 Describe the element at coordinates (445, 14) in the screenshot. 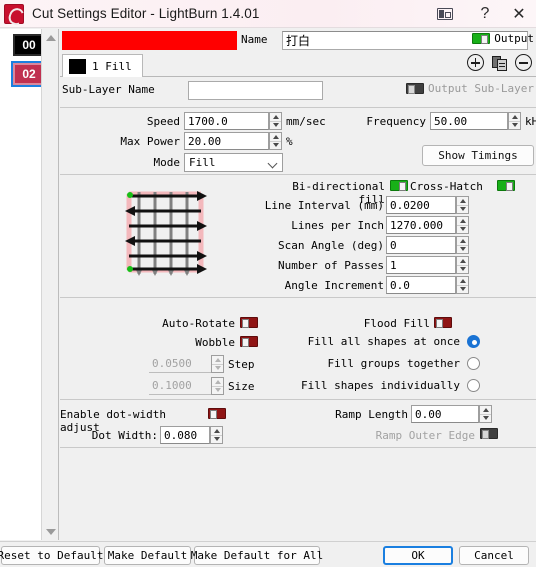

I see `dock-panel-icon` at that location.